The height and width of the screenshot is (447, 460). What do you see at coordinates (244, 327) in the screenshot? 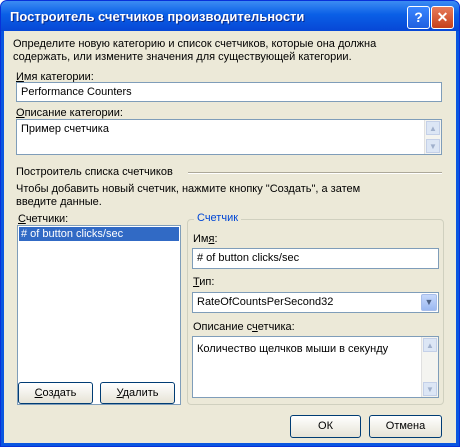
I see `counter-description-label: Описание счетчика:` at bounding box center [244, 327].